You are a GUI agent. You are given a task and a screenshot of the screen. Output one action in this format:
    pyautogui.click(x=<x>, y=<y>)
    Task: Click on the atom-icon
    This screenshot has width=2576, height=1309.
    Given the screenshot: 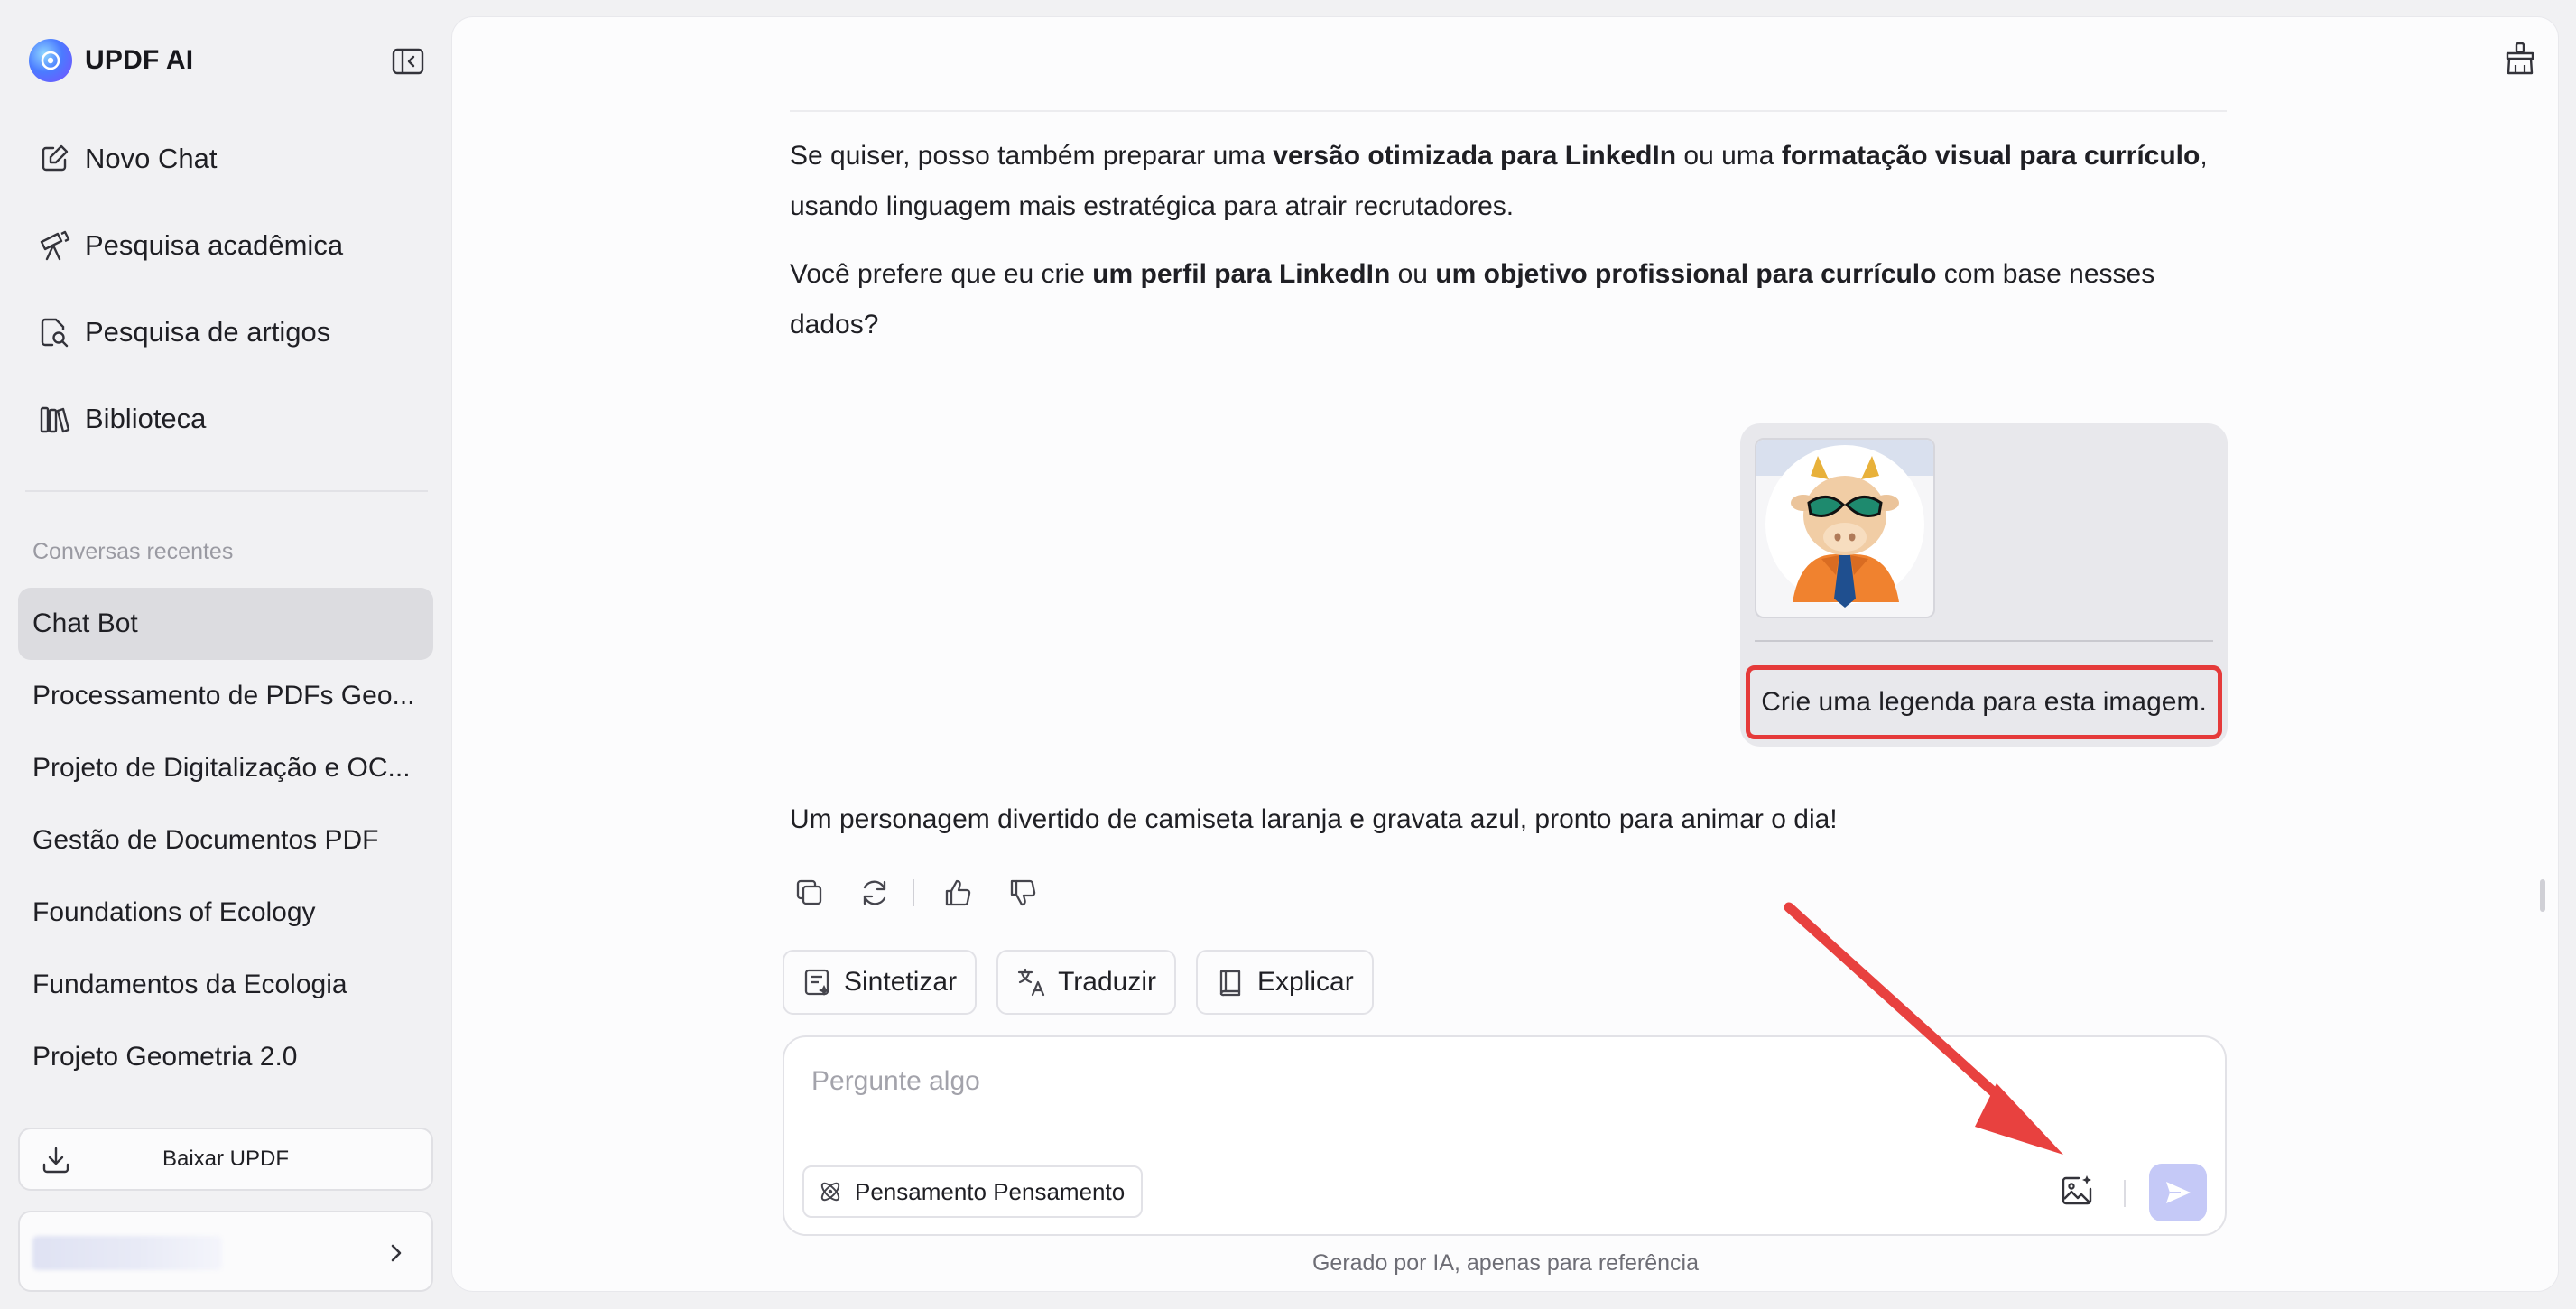 What is the action you would take?
    pyautogui.click(x=830, y=1192)
    